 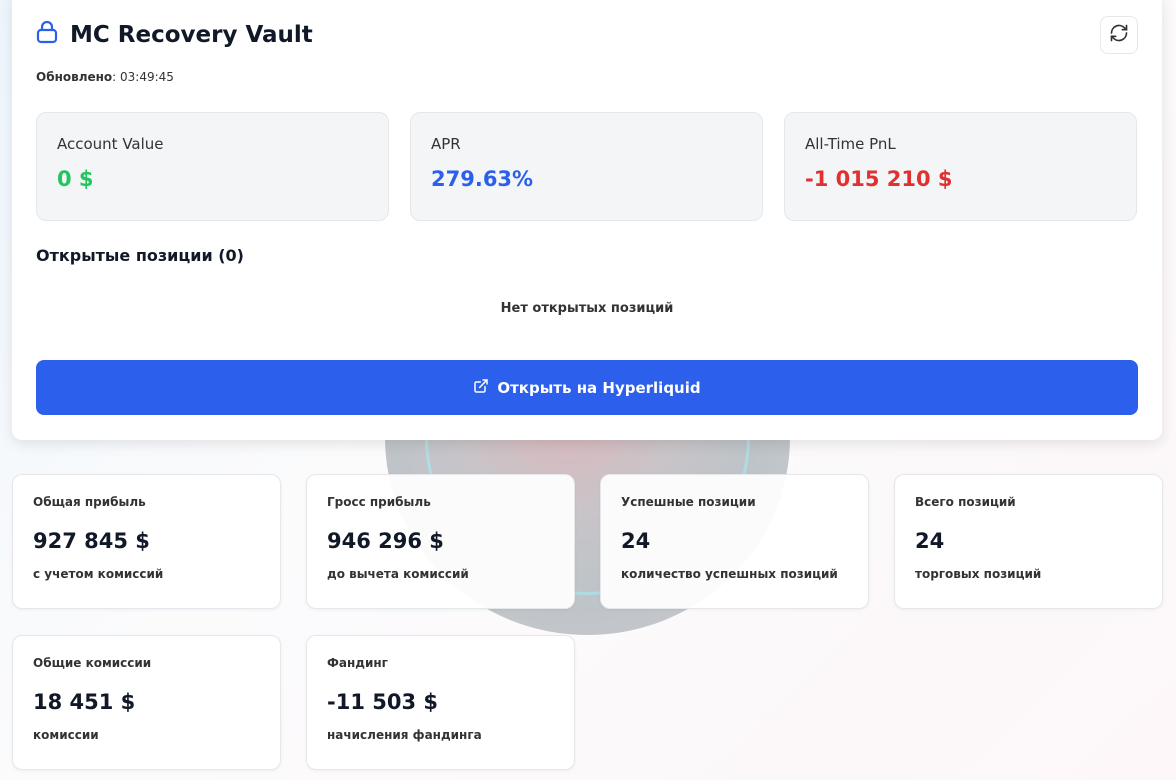 I want to click on card-title: Всего позиций, so click(x=965, y=502).